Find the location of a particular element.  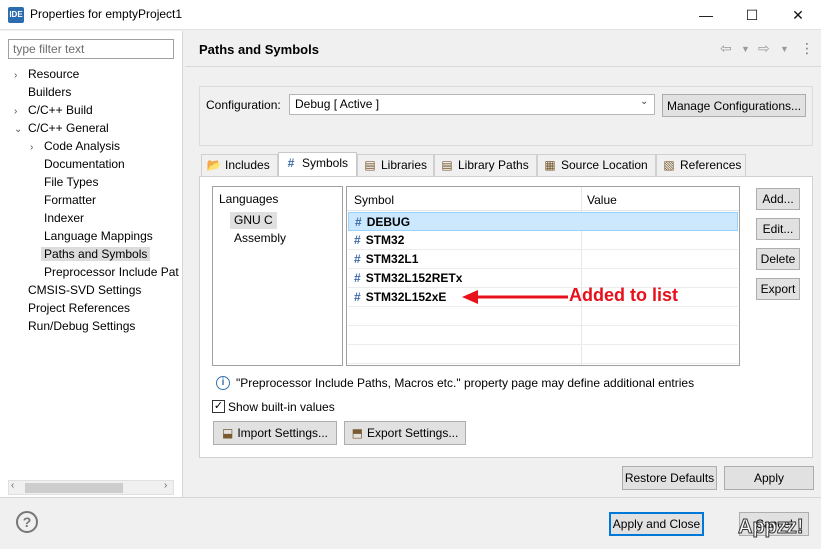

sidebar-item-label: Indexer is located at coordinates (64, 218).